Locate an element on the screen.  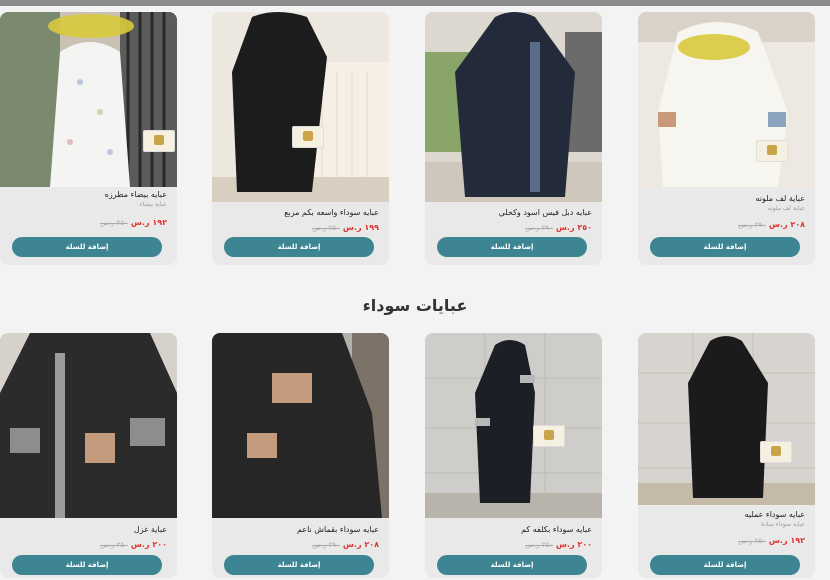
product-card: عباية غزل ٢٠٠ ر.س٢٥٠ ر.س إضافة للسلة is located at coordinates (88, 455).